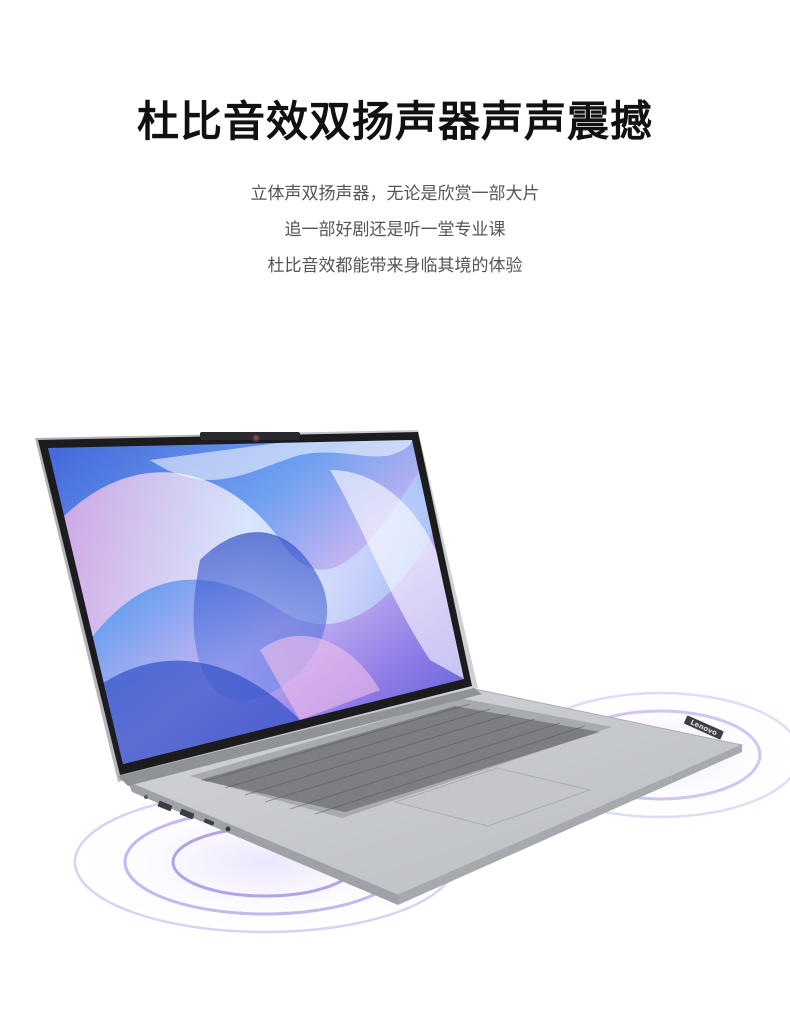  Describe the element at coordinates (395, 266) in the screenshot. I see `description-line: 杜比音效都能带来身临其境的体验` at that location.